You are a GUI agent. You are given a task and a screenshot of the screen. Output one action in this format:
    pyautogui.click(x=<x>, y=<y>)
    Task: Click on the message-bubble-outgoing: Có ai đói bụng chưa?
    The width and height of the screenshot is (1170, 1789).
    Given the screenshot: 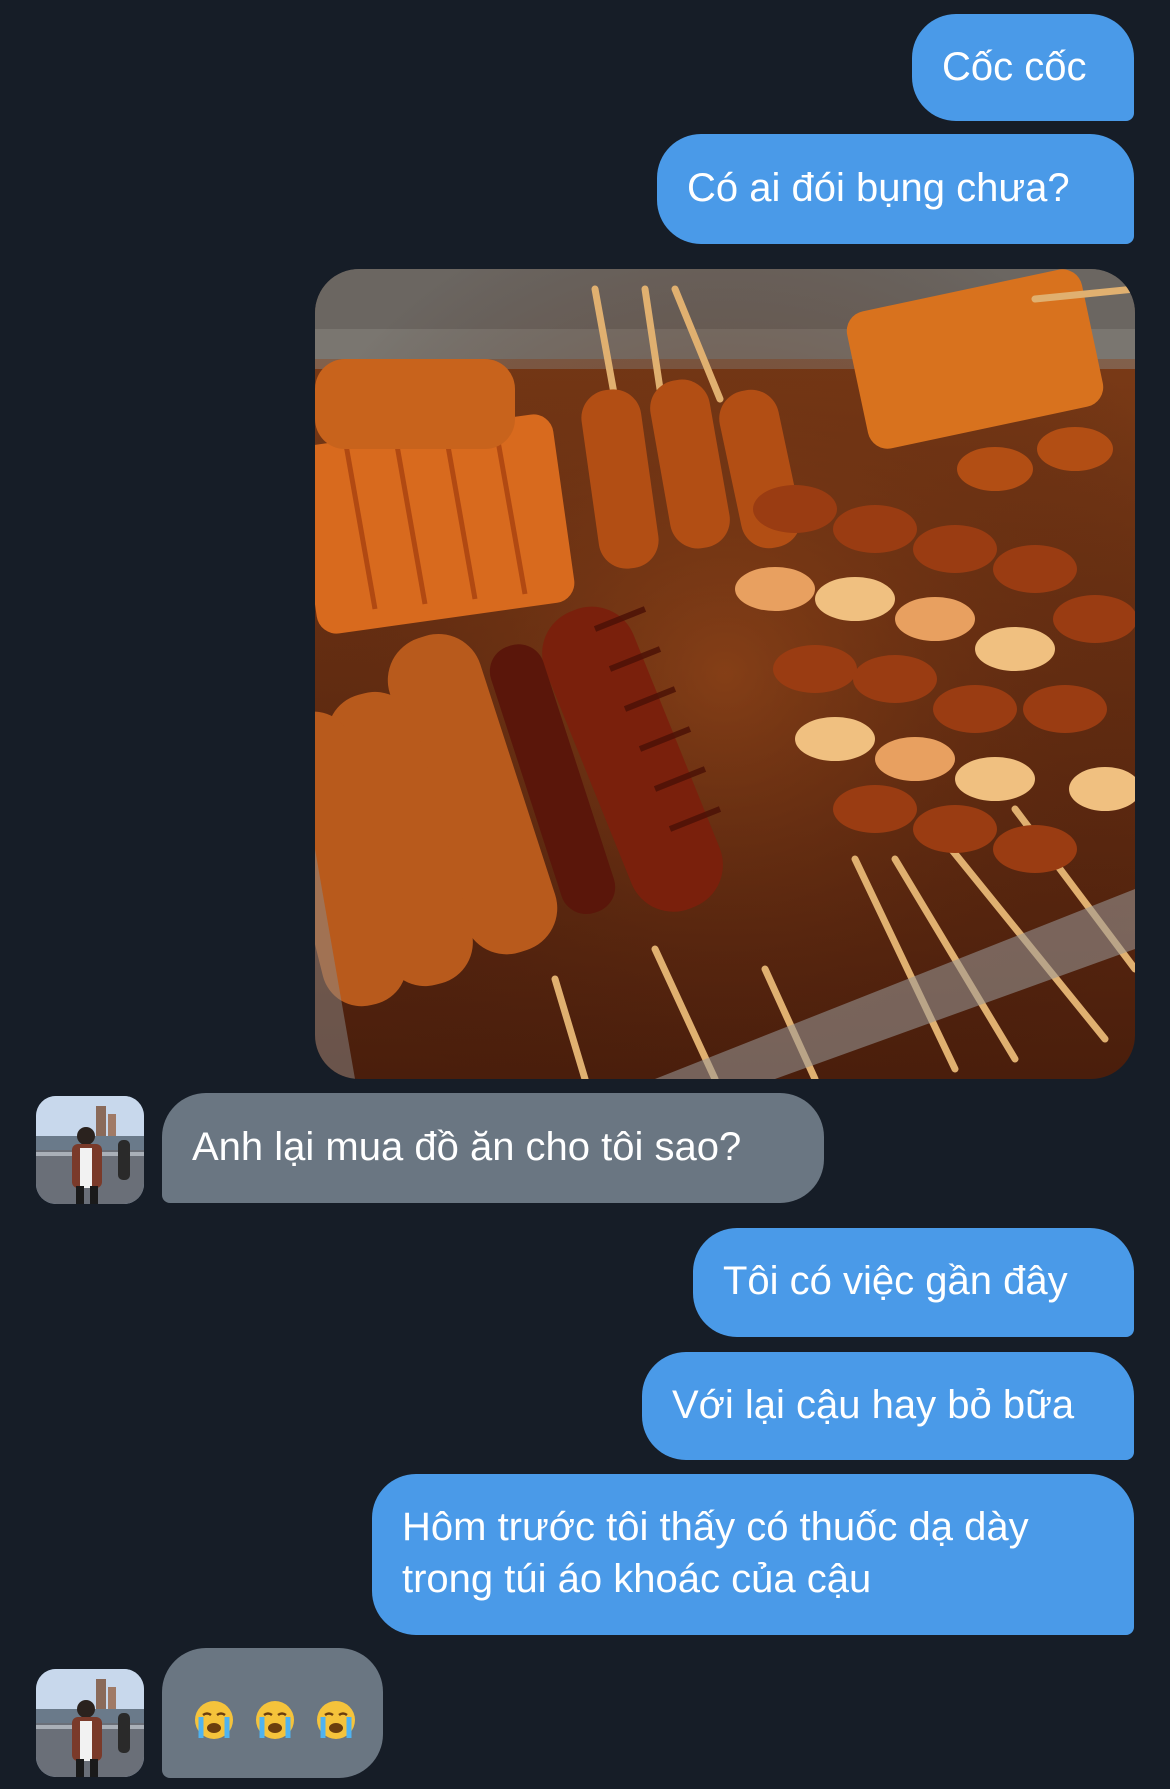 What is the action you would take?
    pyautogui.click(x=895, y=189)
    